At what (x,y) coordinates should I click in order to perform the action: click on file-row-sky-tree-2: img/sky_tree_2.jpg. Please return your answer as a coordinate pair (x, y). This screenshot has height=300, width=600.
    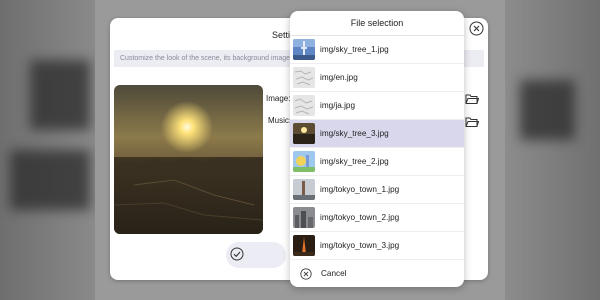
    Looking at the image, I should click on (377, 162).